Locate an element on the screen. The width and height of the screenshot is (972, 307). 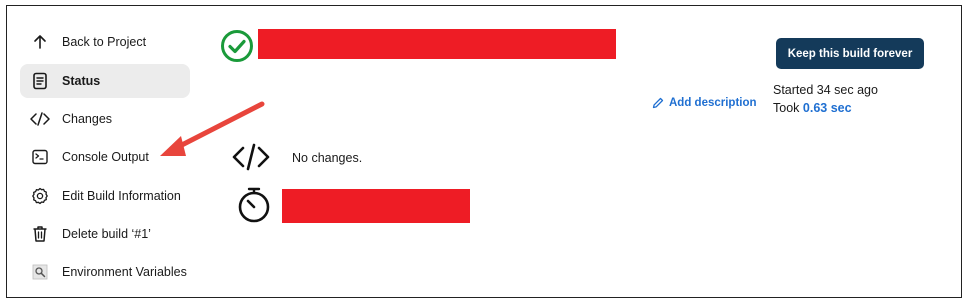
took-label: Took is located at coordinates (786, 108).